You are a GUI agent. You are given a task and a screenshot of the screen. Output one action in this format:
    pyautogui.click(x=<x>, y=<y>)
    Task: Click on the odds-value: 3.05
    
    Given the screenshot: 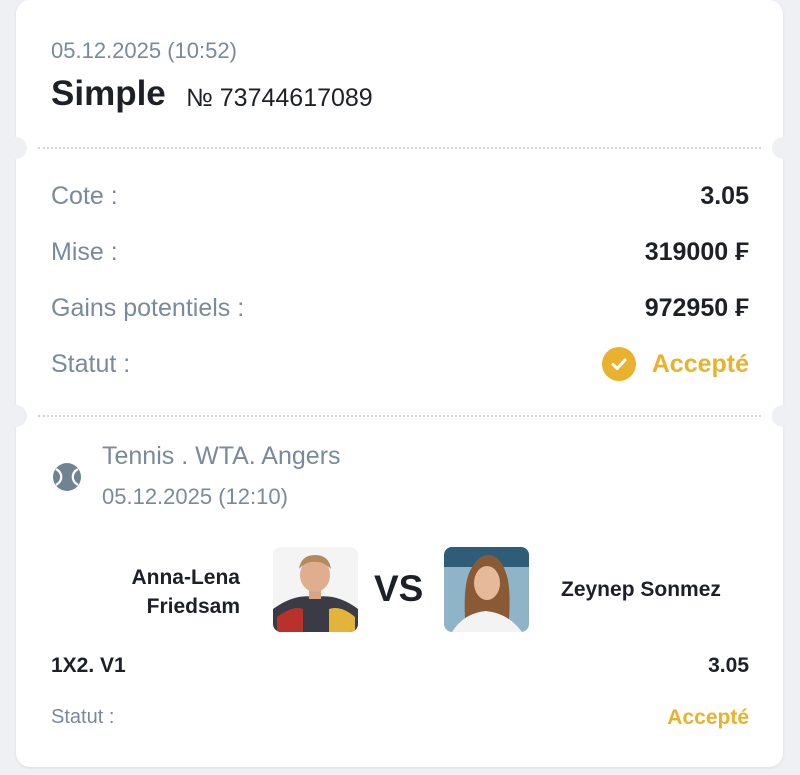 What is the action you would take?
    pyautogui.click(x=724, y=196)
    